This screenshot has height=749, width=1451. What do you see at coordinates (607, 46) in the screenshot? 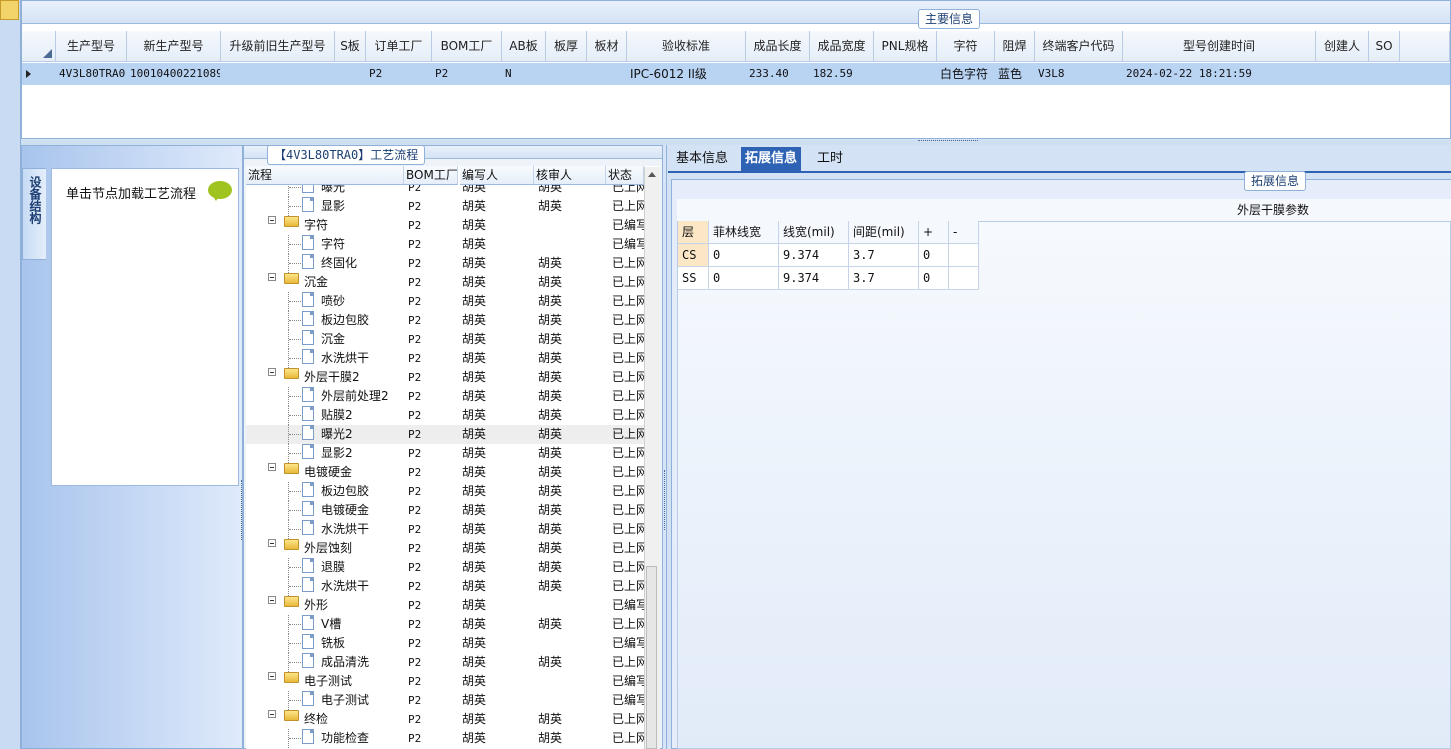
I see `main-col-header-8: 板材` at bounding box center [607, 46].